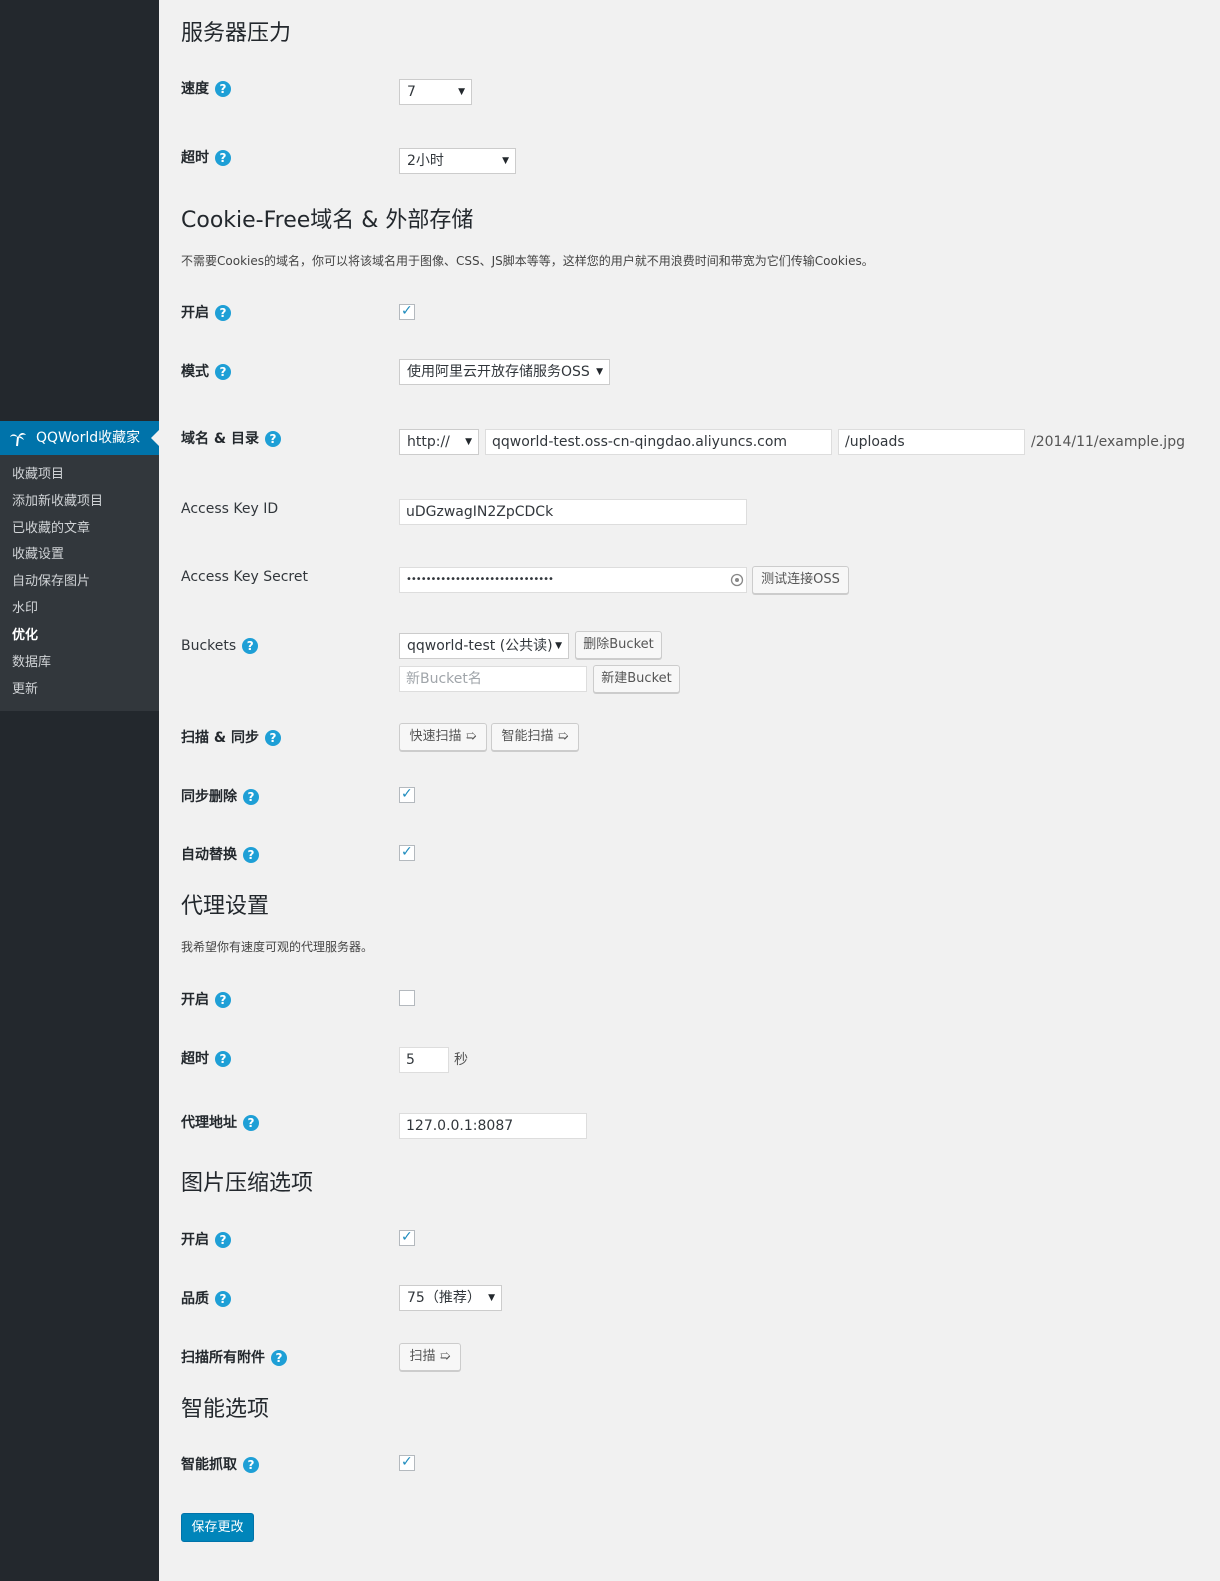 The height and width of the screenshot is (1581, 1220). I want to click on access-key-id-input: uDGzwagIN2ZpCDCk, so click(573, 512).